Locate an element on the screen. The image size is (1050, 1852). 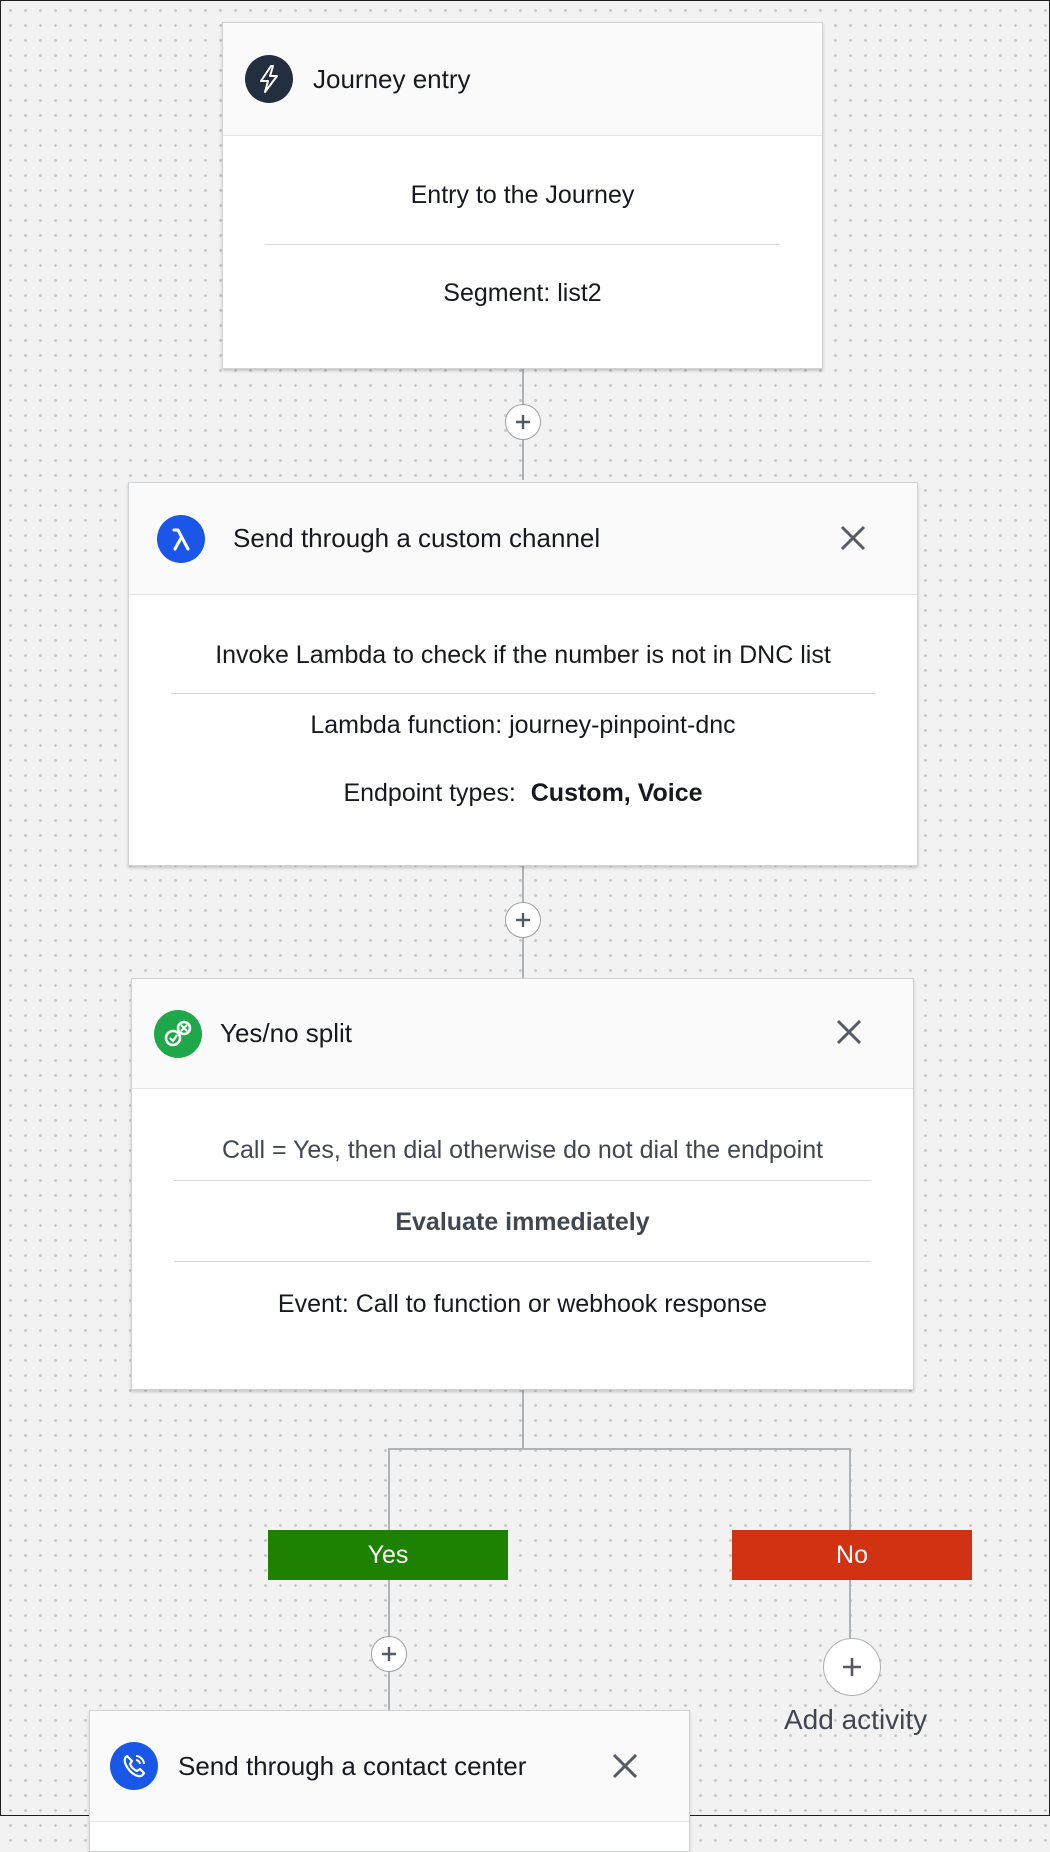
yes-branch-label: Yes is located at coordinates (388, 1555).